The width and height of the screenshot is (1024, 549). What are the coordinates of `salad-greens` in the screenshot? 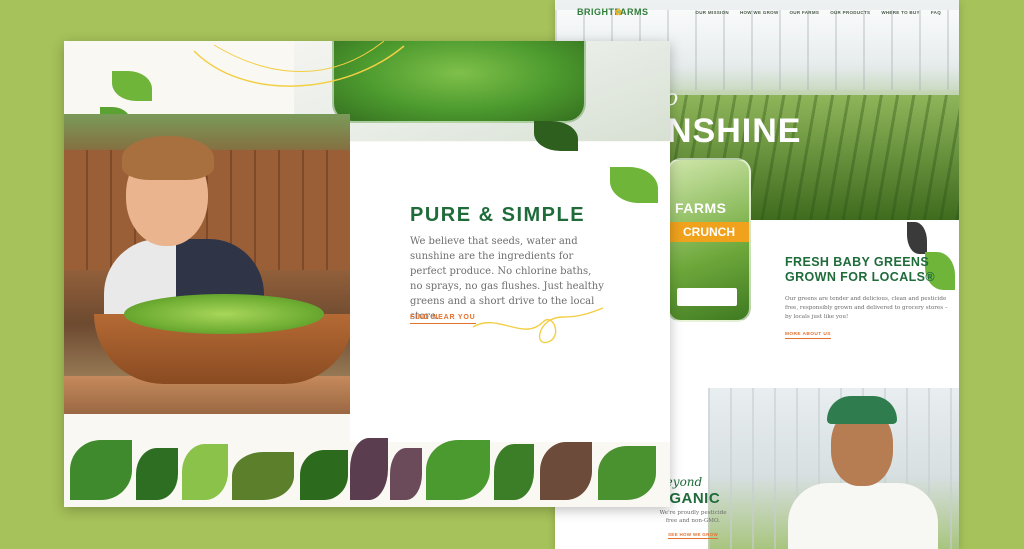 It's located at (224, 314).